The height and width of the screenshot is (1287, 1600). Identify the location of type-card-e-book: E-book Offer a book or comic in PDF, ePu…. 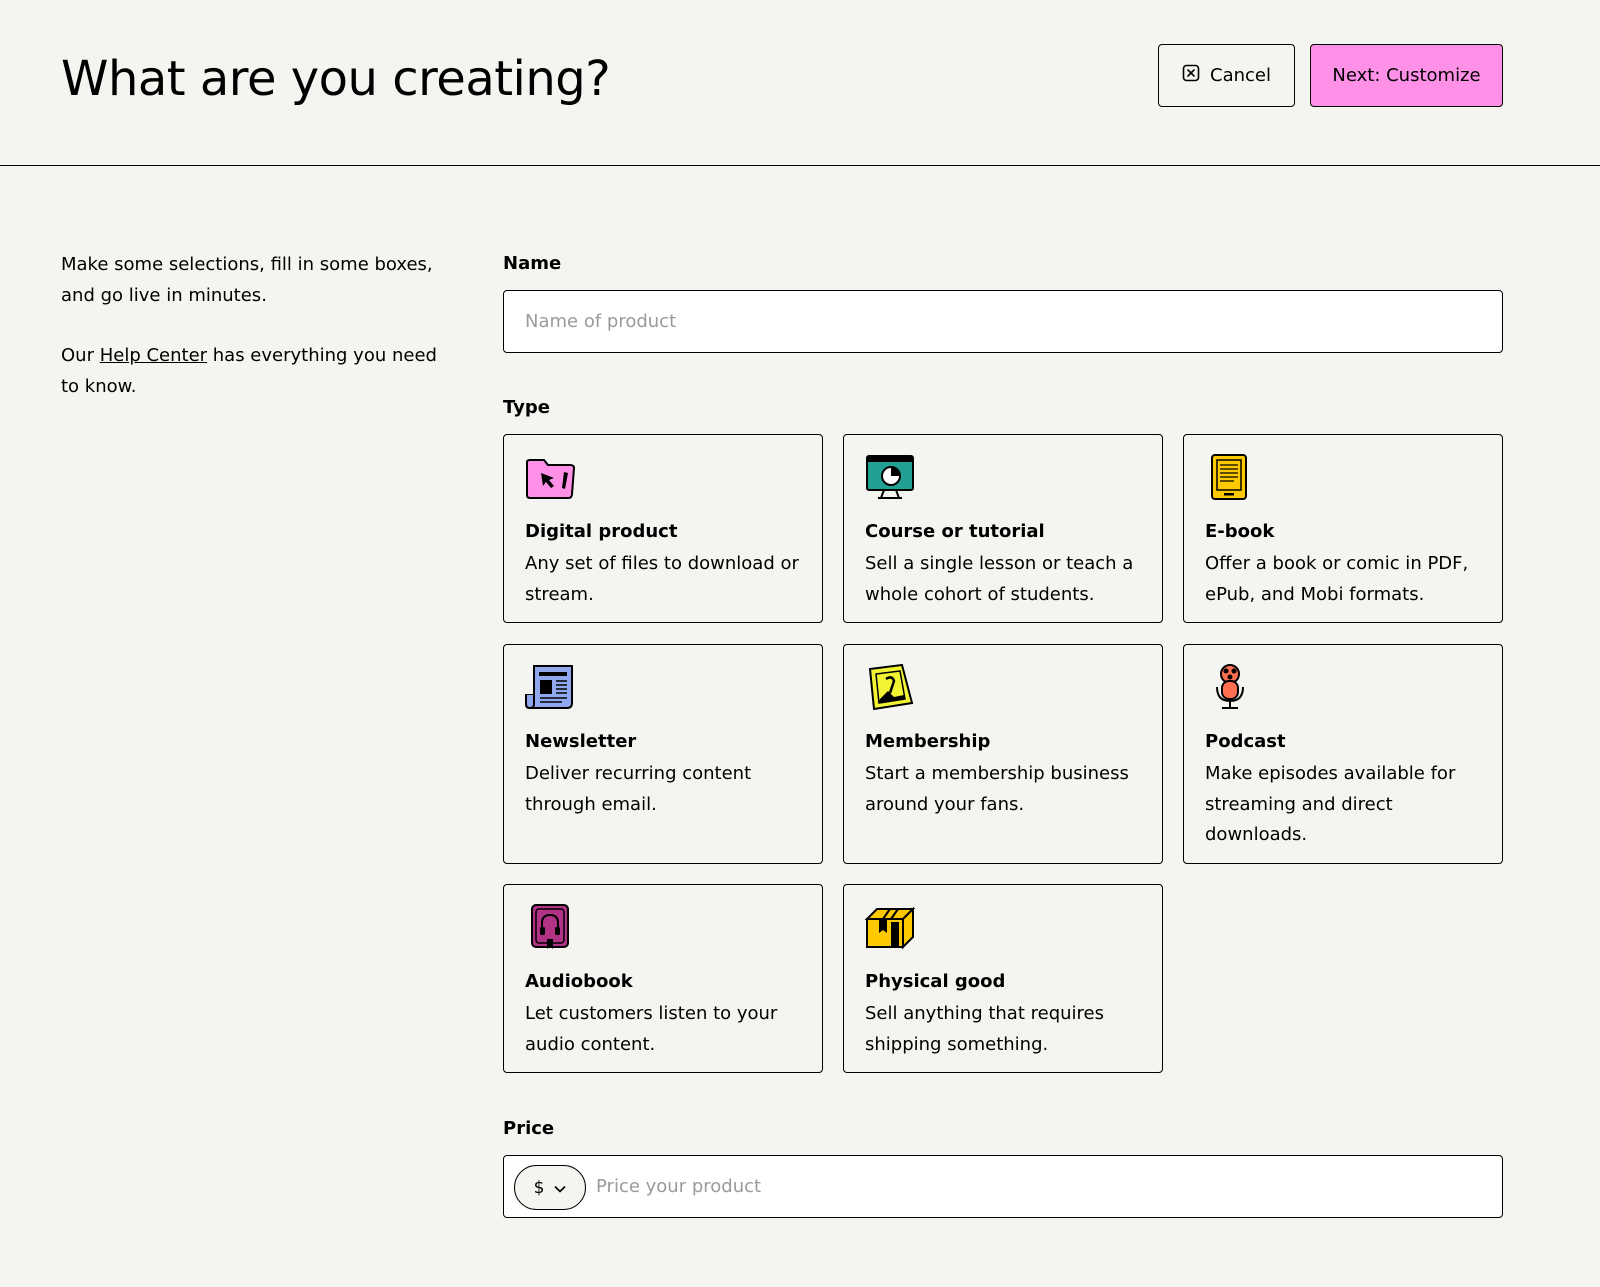
(1343, 528).